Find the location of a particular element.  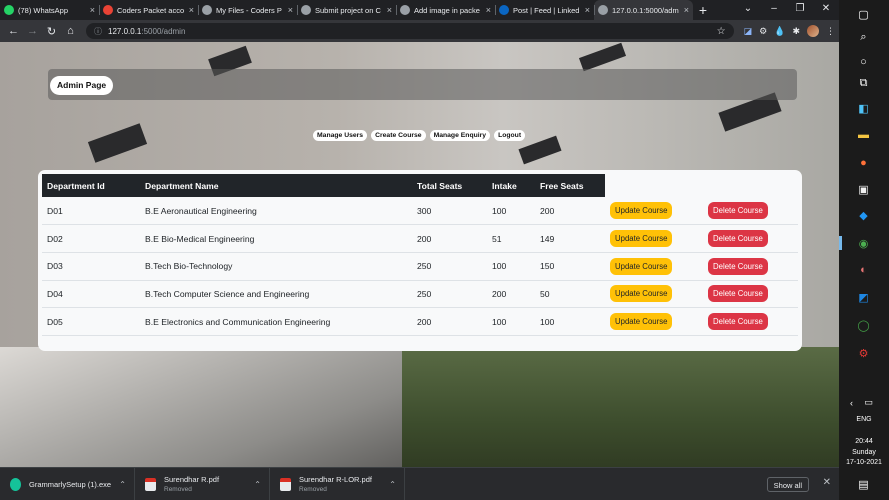

close-window-icon: ✕ is located at coordinates (826, 9).